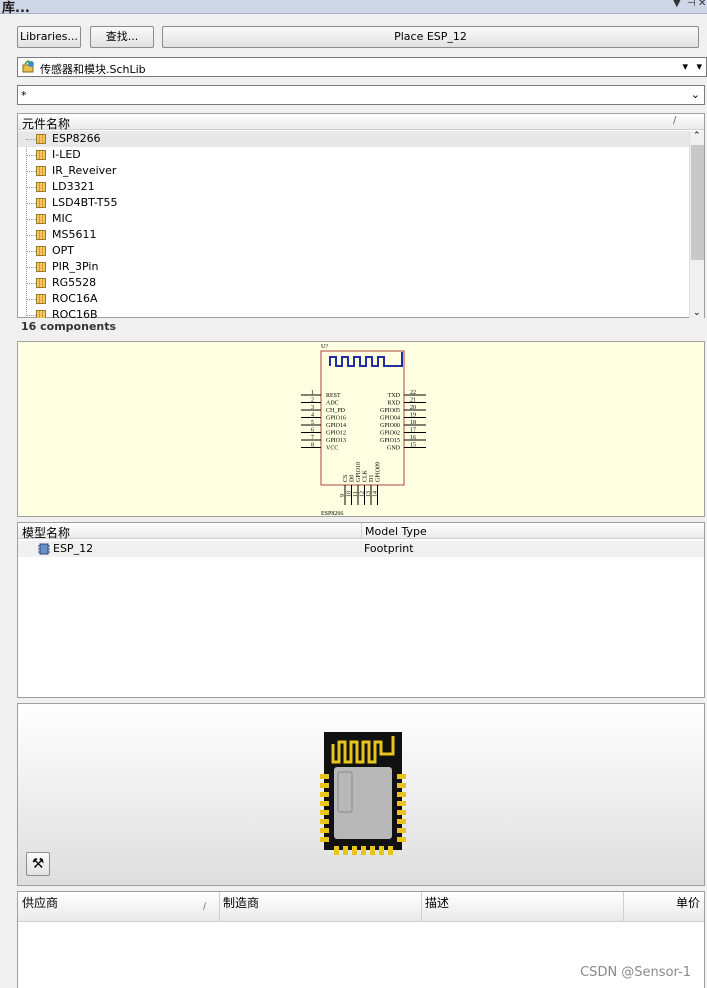 This screenshot has width=707, height=988. Describe the element at coordinates (359, 472) in the screenshot. I see `pin-name: GPIO10` at that location.